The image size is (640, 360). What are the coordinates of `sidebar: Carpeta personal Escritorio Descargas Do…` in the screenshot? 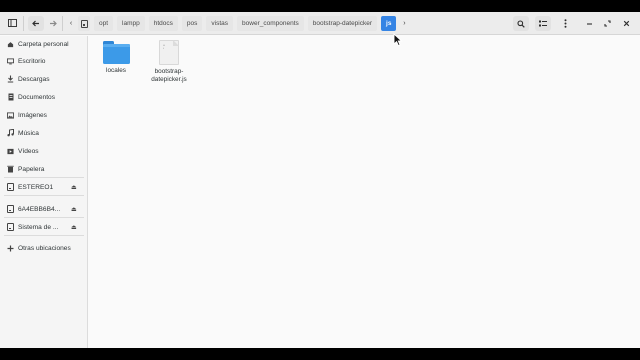 It's located at (44, 192).